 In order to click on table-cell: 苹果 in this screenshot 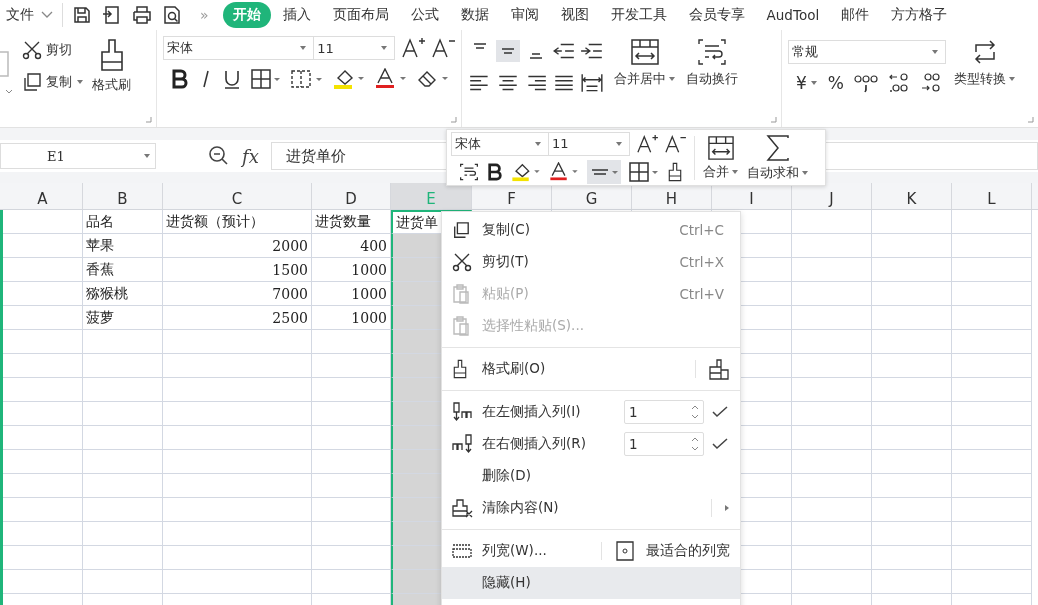, I will do `click(123, 246)`.